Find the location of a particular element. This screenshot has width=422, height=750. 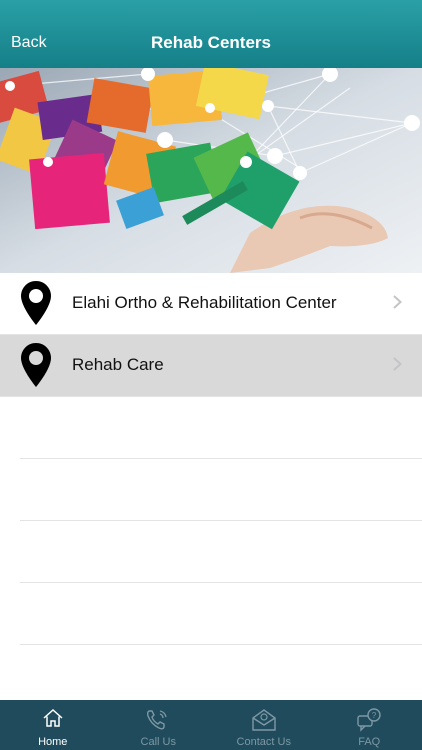

faq-chat-icon: ? is located at coordinates (369, 720).